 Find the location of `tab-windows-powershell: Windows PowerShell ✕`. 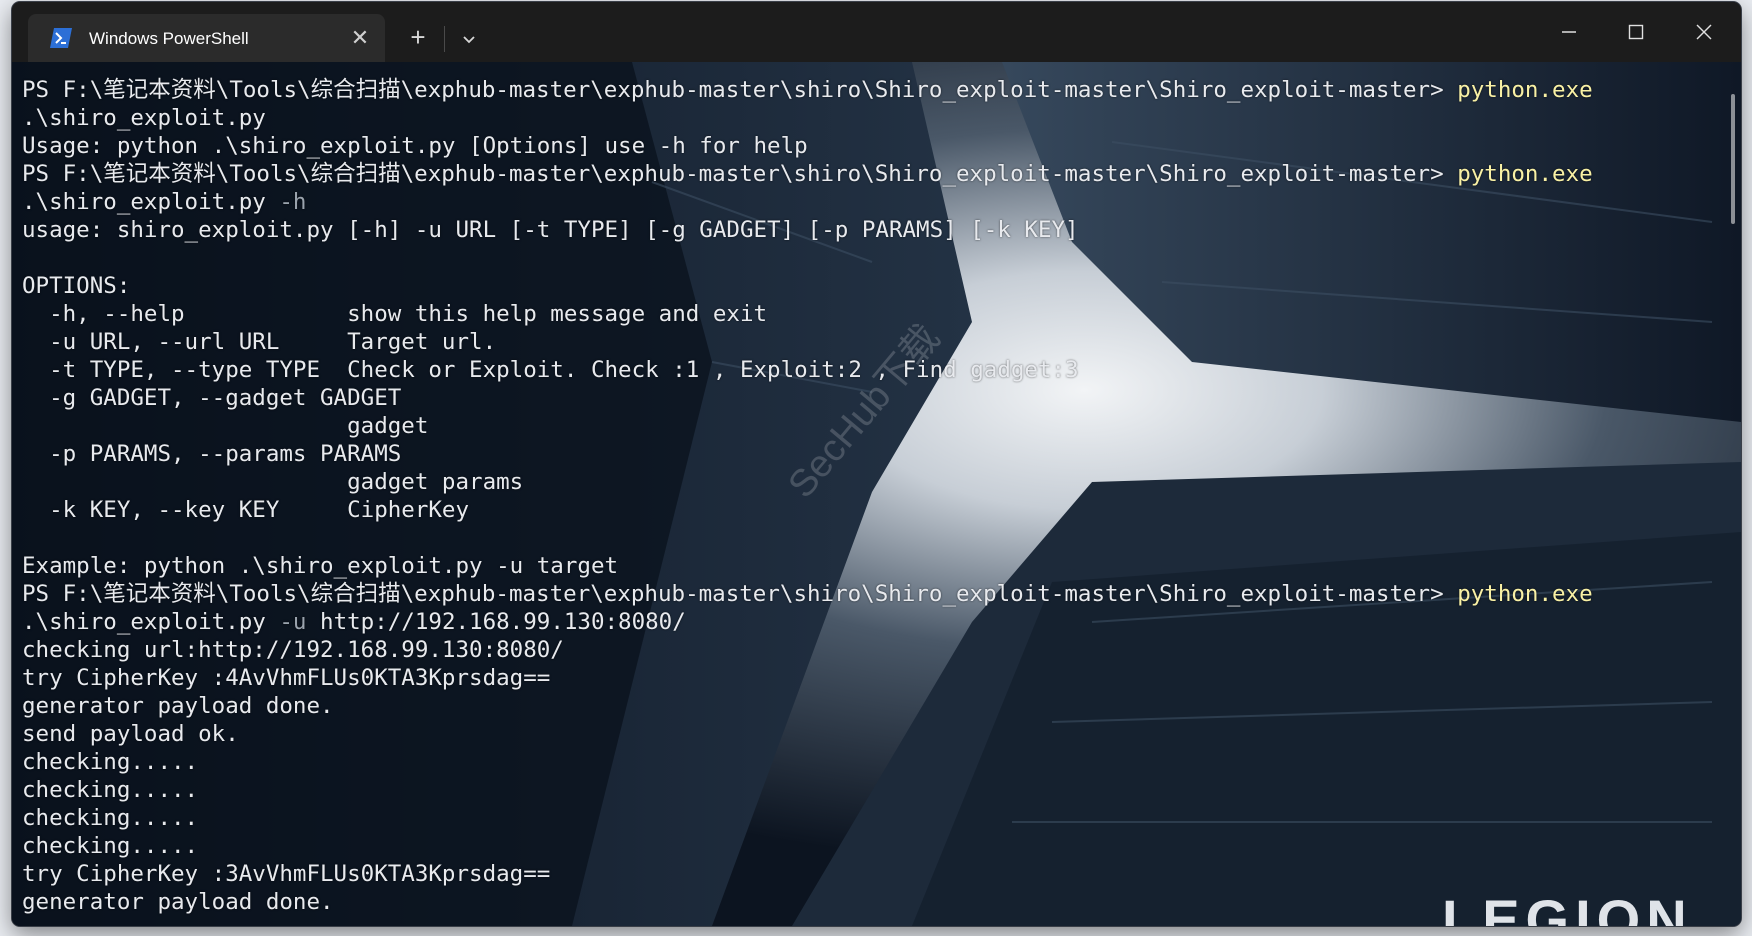

tab-windows-powershell: Windows PowerShell ✕ is located at coordinates (206, 38).